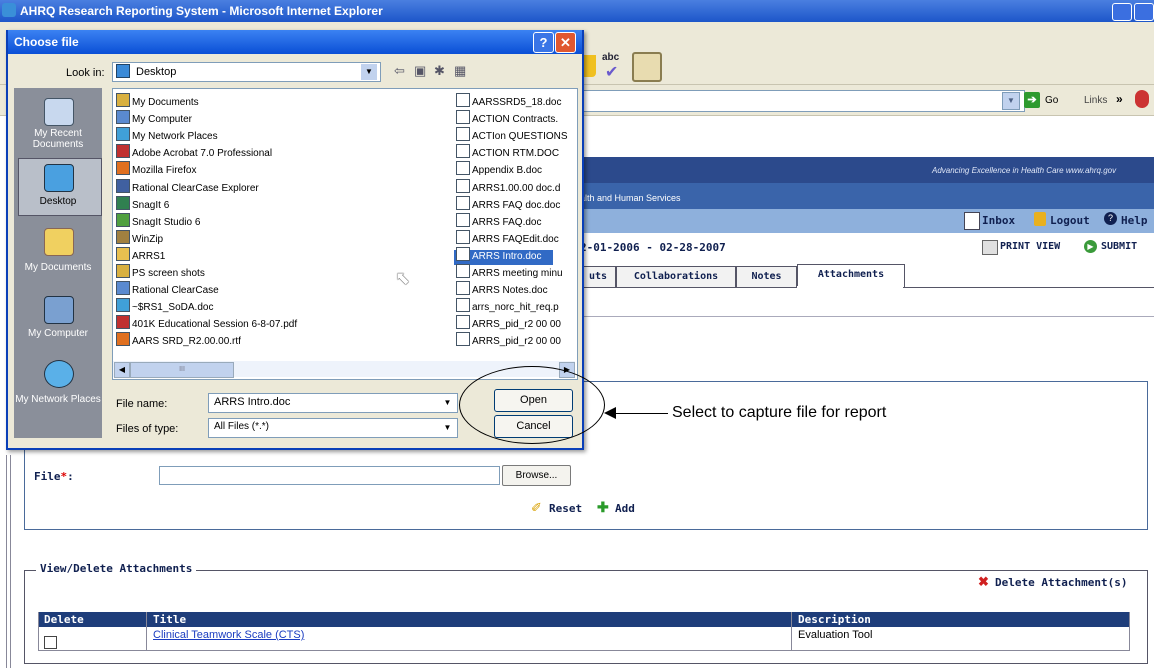 The image size is (1154, 668). I want to click on file-col1-item: 401K Educational Session 6-8-07.pdf, so click(206, 323).